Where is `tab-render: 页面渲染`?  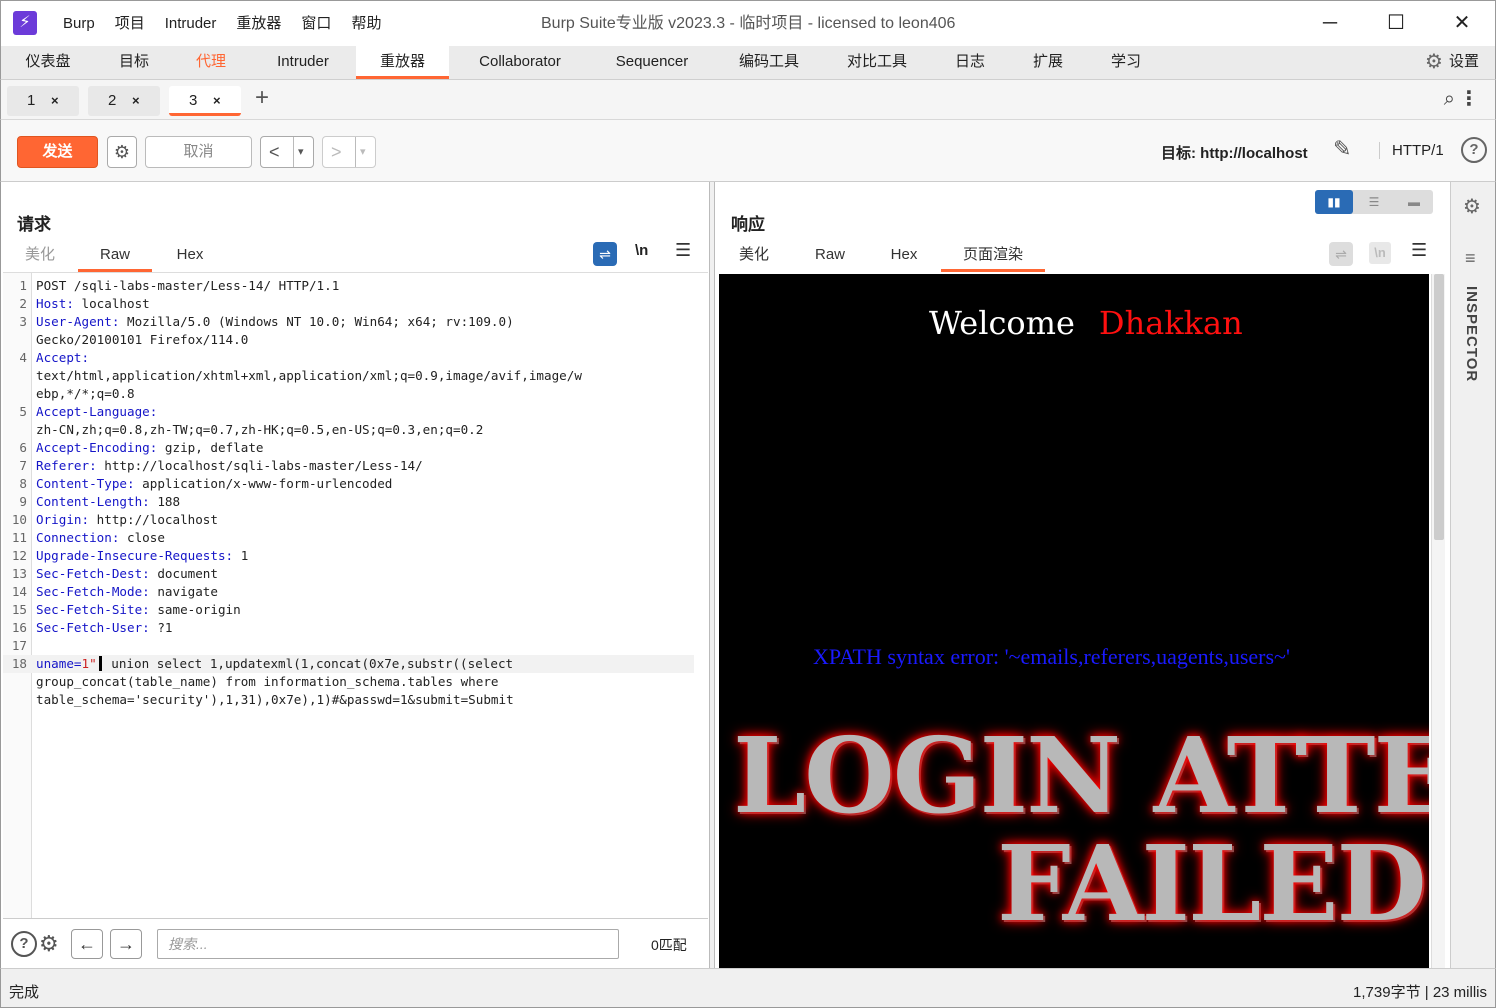
tab-render: 页面渲染 is located at coordinates (993, 255).